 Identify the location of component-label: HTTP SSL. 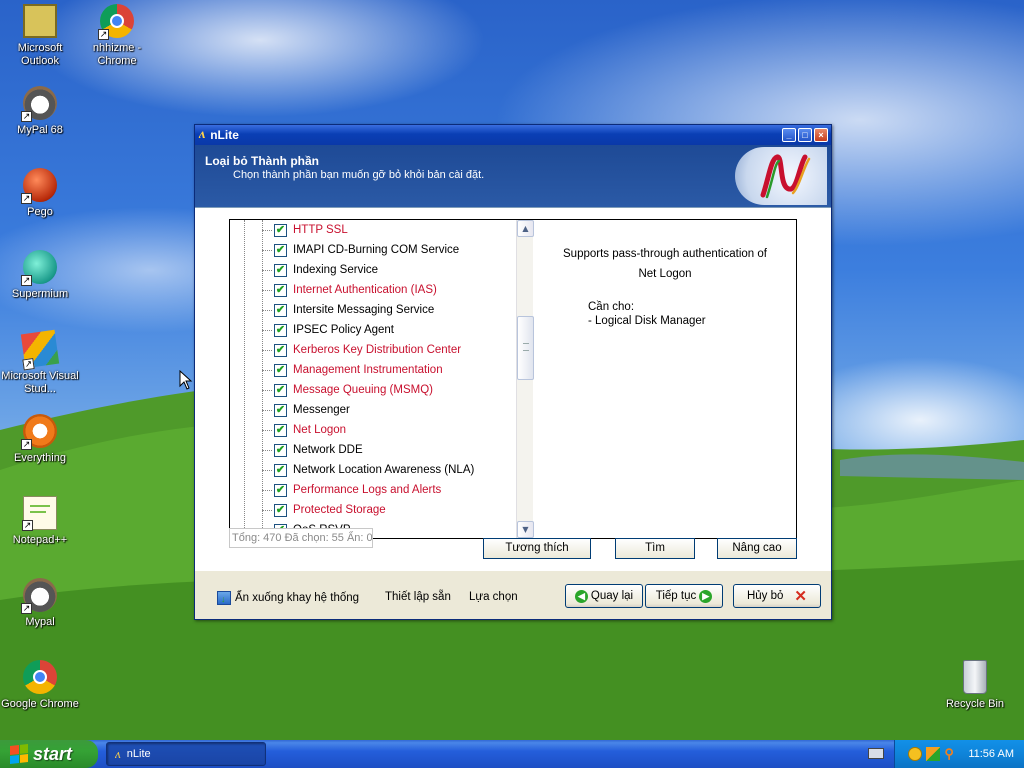
(320, 230).